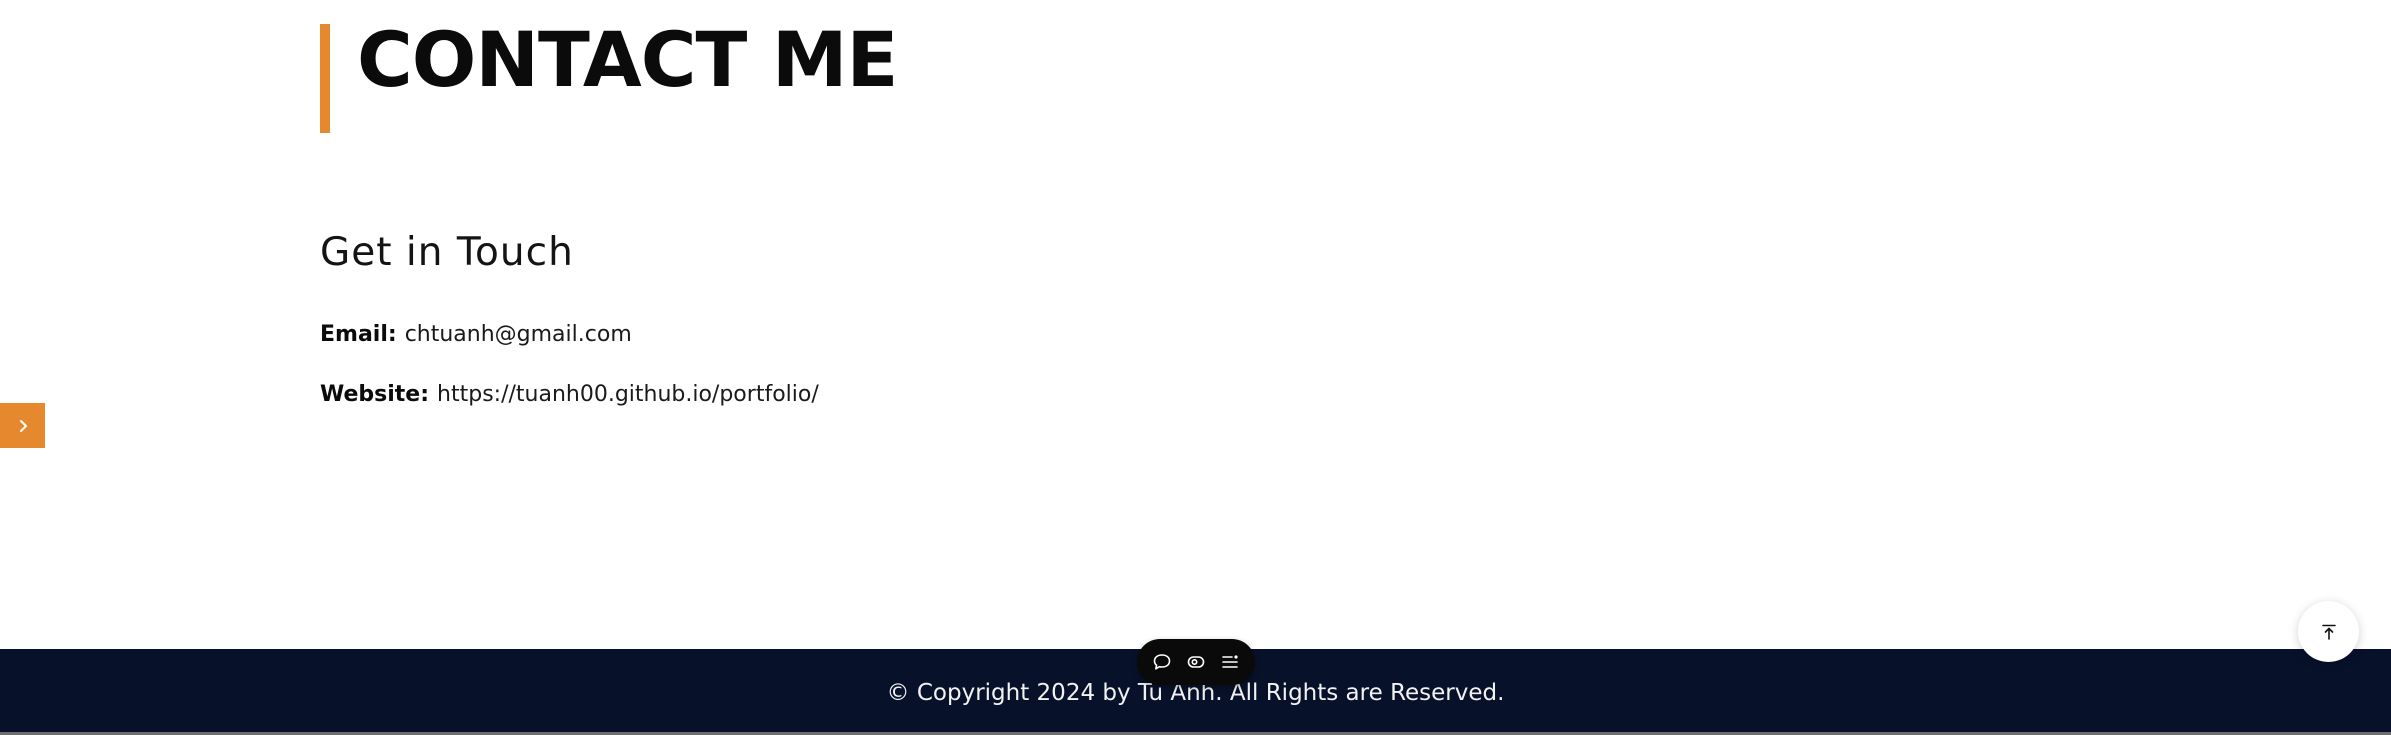 The height and width of the screenshot is (735, 2391). Describe the element at coordinates (375, 394) in the screenshot. I see `website-label: Website:` at that location.